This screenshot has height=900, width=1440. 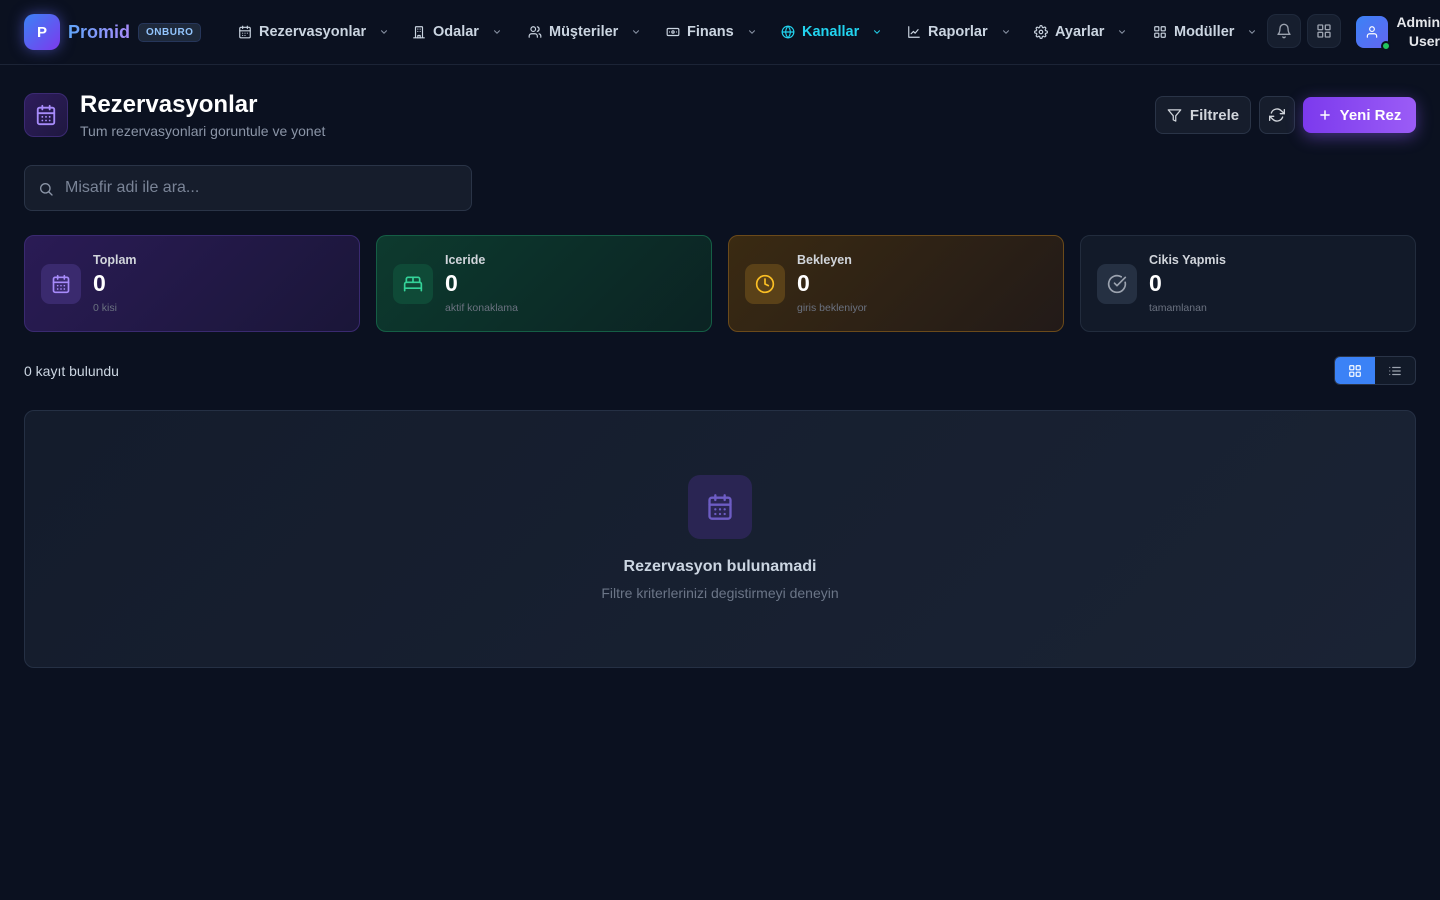 What do you see at coordinates (1418, 22) in the screenshot?
I see `user-name-line1: Admin` at bounding box center [1418, 22].